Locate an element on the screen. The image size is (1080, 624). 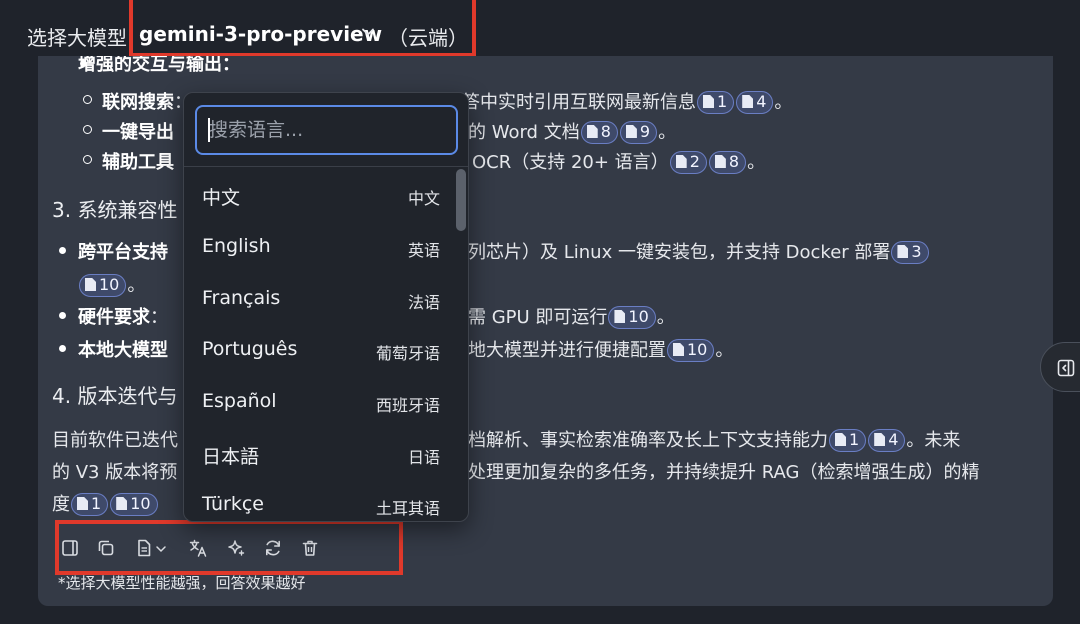
language-name: 中文 is located at coordinates (221, 198).